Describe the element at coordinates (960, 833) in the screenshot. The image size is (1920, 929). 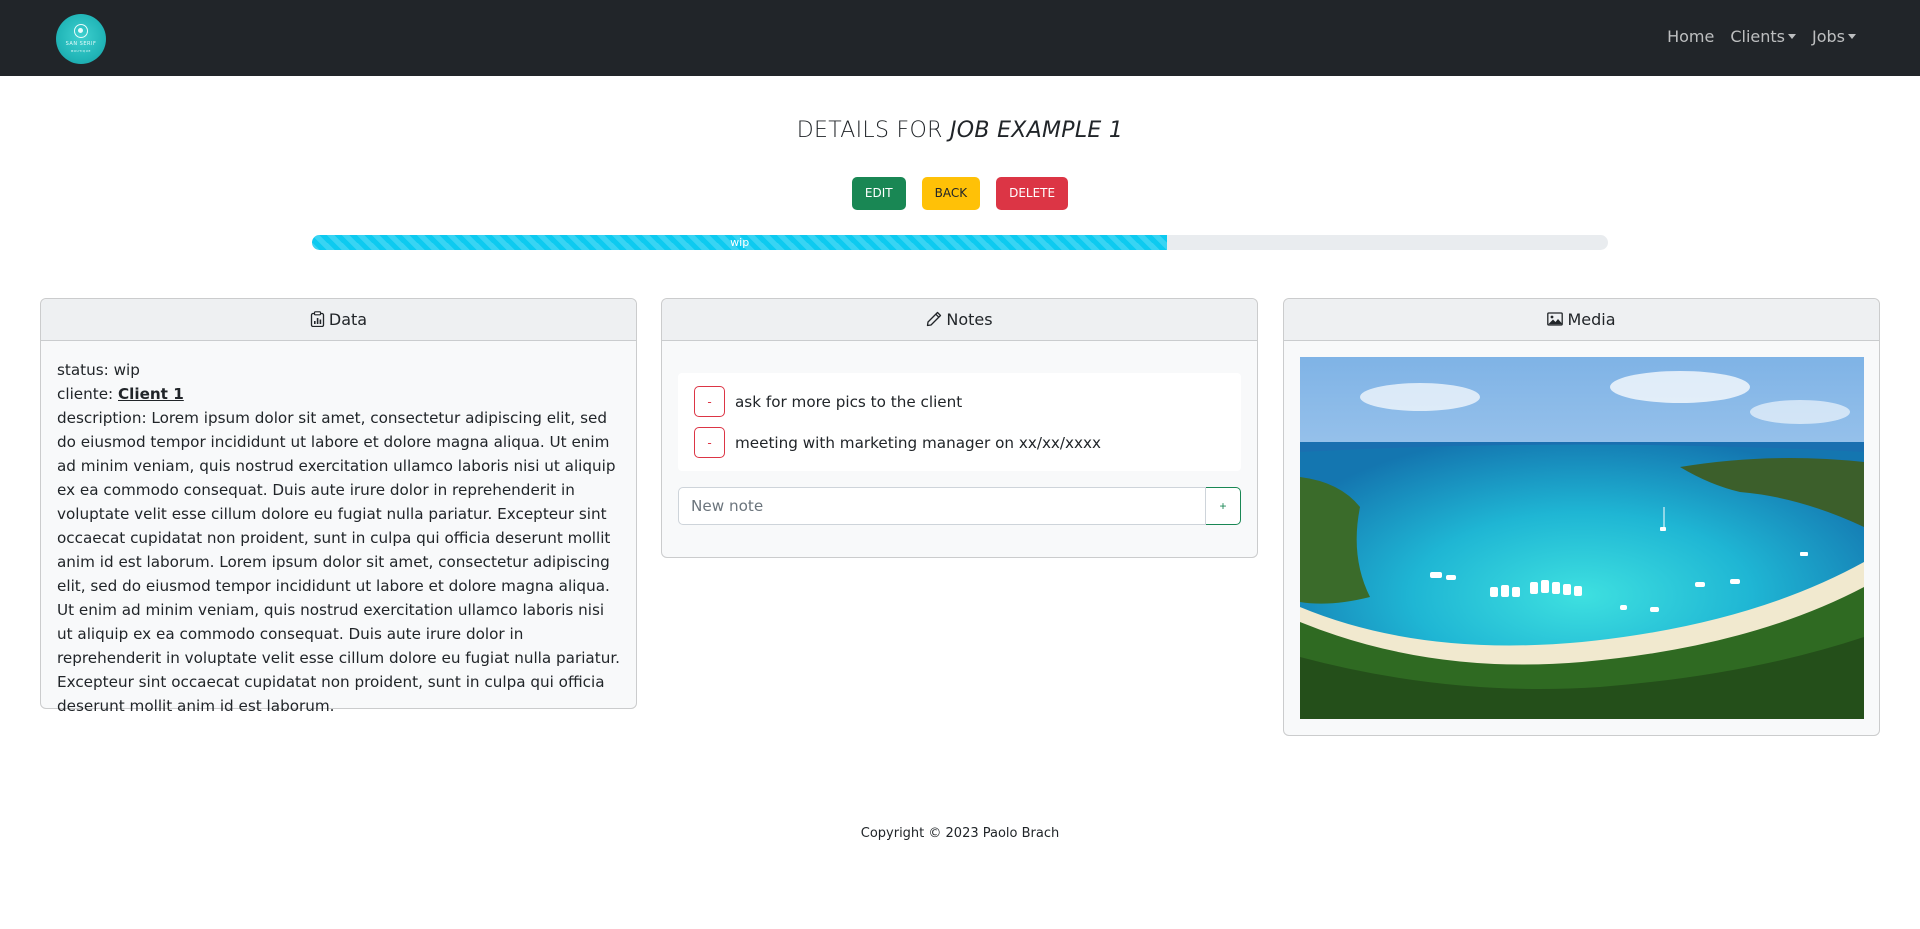
I see `footer-copyright: Copyright © 2023 Paolo Brach` at that location.